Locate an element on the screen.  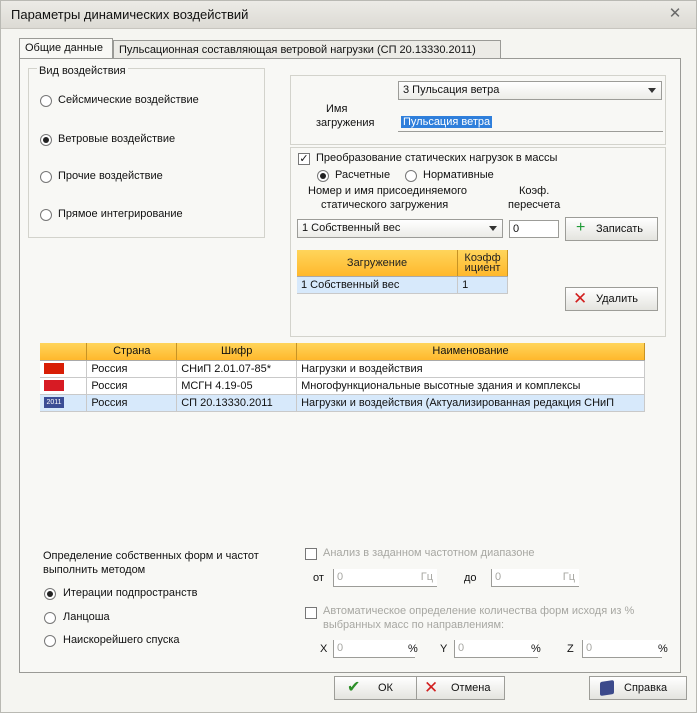
table-row: 1 Собственный вес 1 is located at coordinates (402, 285).